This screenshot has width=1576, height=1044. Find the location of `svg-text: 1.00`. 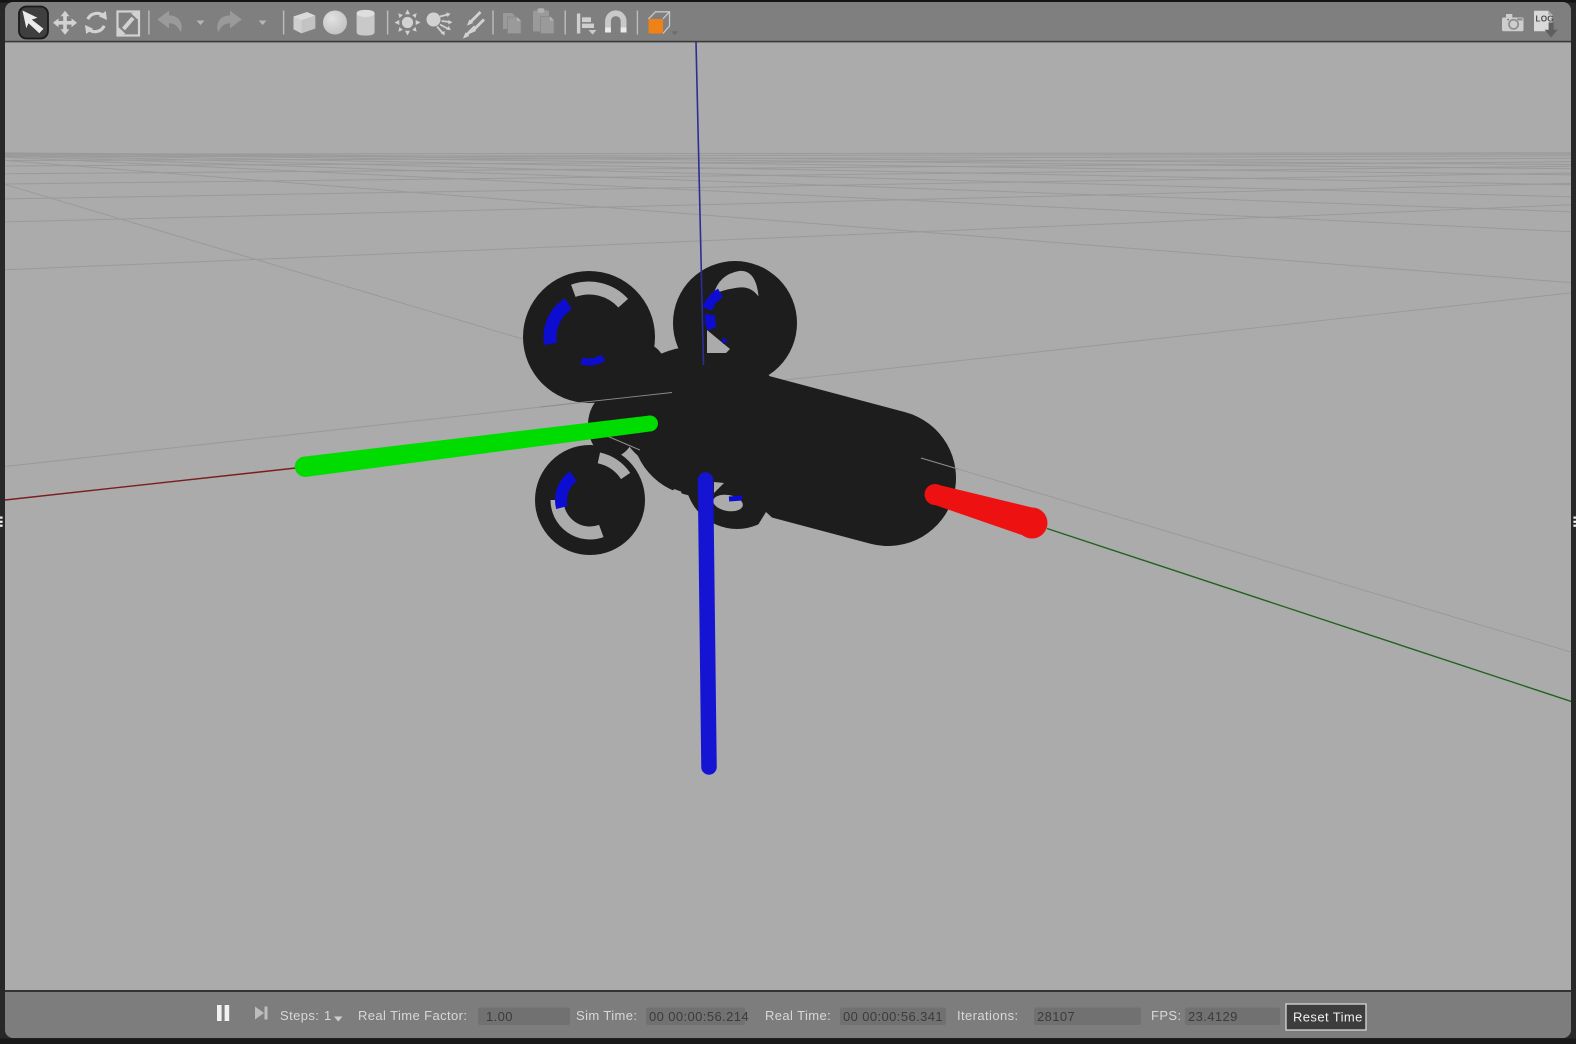

svg-text: 1.00 is located at coordinates (499, 1016).